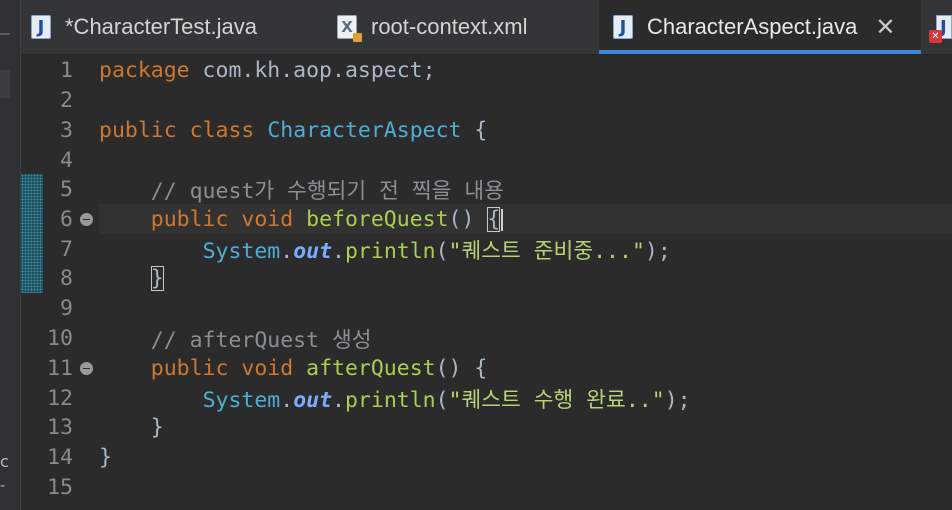 Image resolution: width=952 pixels, height=510 pixels. I want to click on line-number: 1, so click(66, 70).